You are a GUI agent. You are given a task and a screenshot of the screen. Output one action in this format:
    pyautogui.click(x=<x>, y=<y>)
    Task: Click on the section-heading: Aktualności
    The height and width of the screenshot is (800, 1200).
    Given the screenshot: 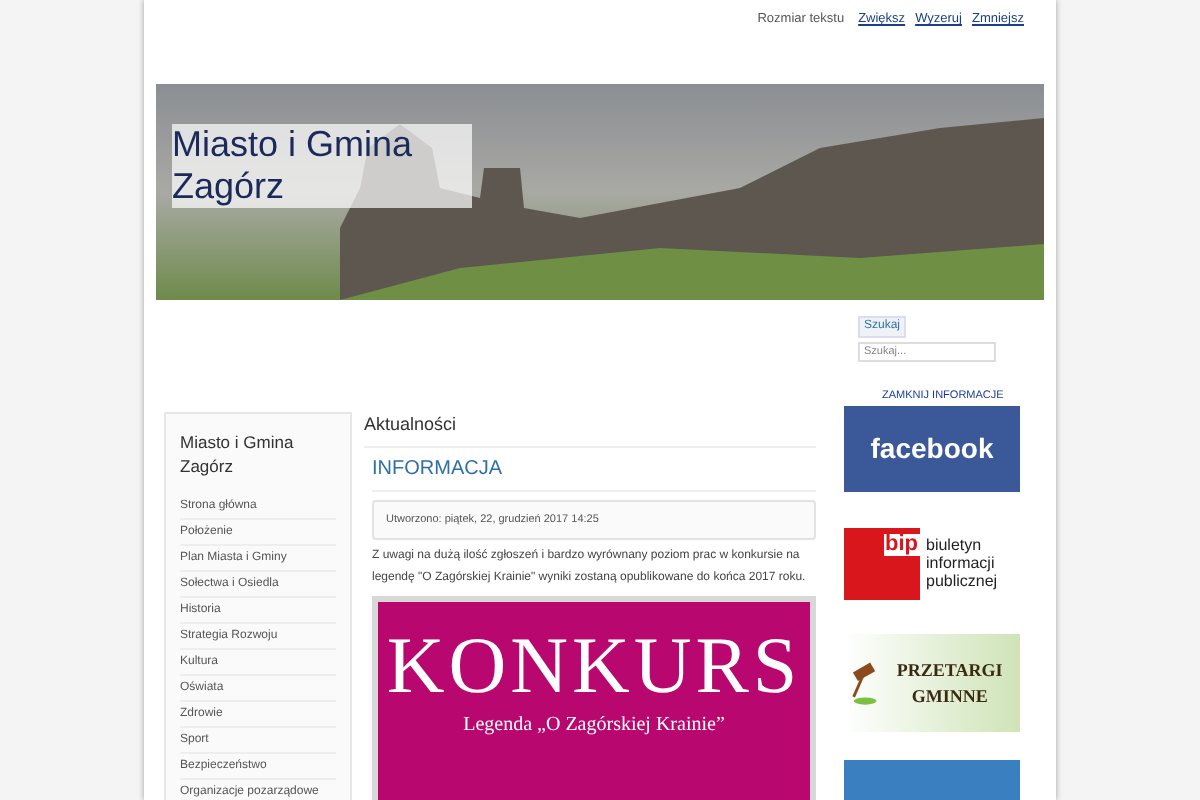 What is the action you would take?
    pyautogui.click(x=590, y=429)
    